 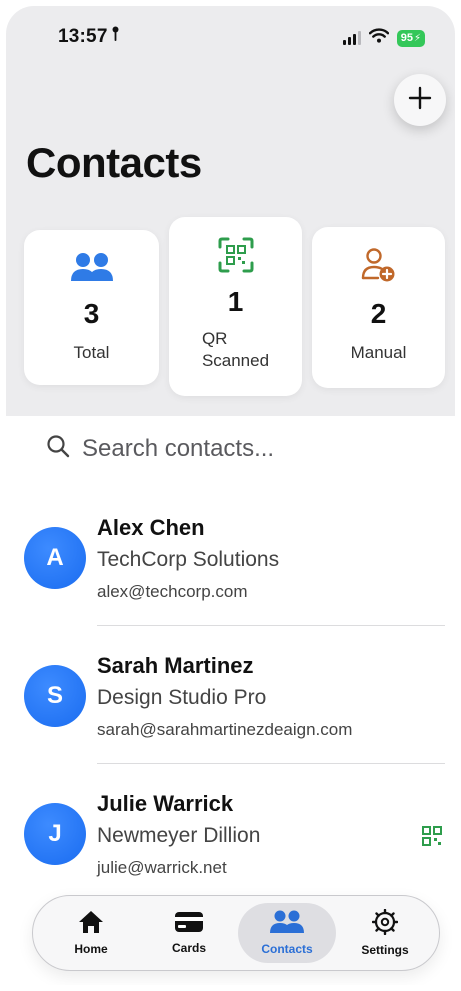 I want to click on tab-bar: Home Cards Contacts Settings, so click(x=236, y=933).